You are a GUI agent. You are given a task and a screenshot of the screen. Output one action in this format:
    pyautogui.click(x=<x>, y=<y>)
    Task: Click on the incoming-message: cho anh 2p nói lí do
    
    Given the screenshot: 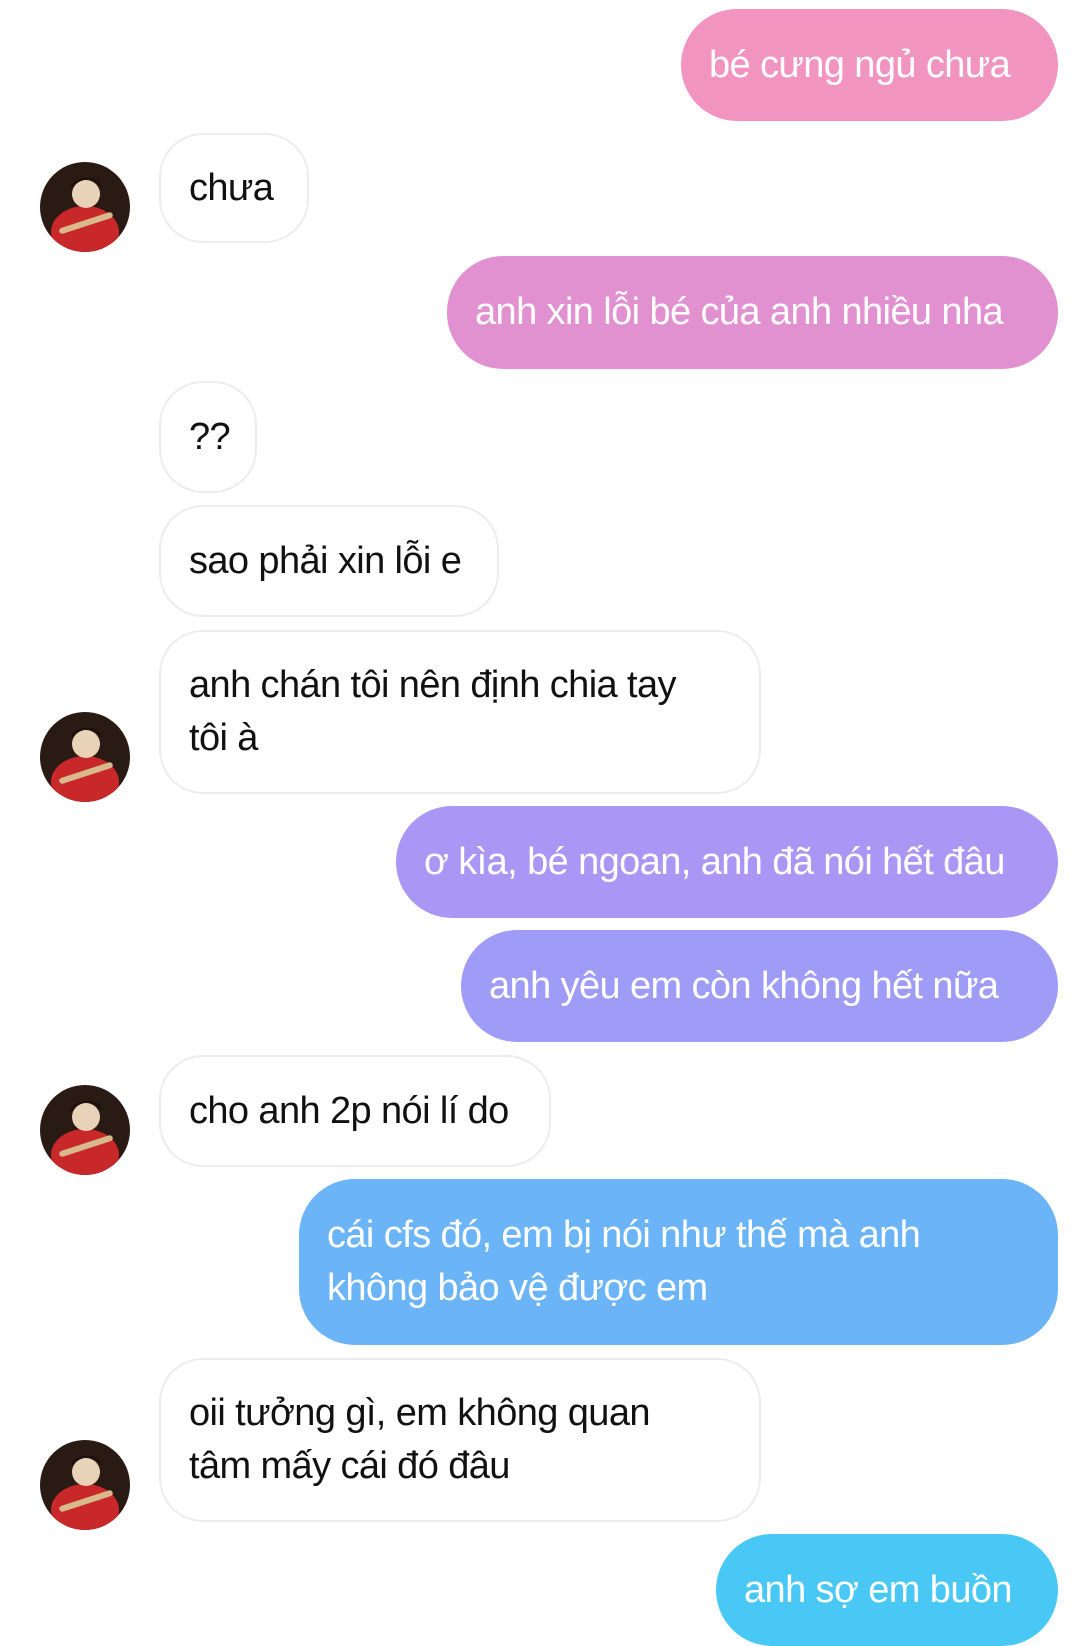 What is the action you would take?
    pyautogui.click(x=355, y=1111)
    